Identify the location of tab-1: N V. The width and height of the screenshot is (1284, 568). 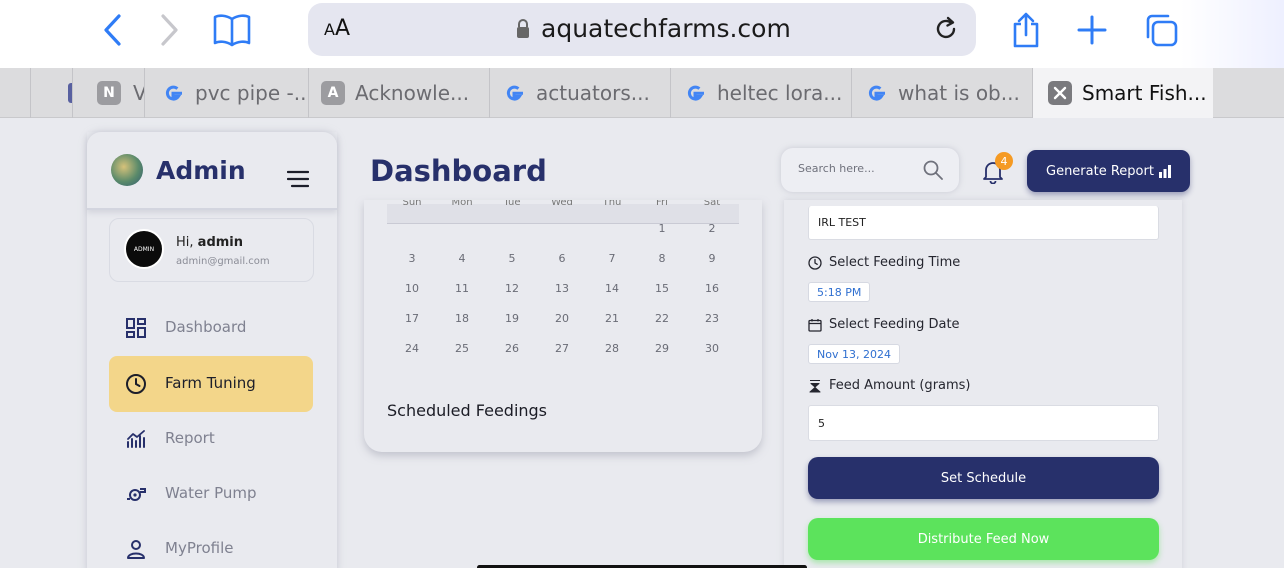
(108, 93).